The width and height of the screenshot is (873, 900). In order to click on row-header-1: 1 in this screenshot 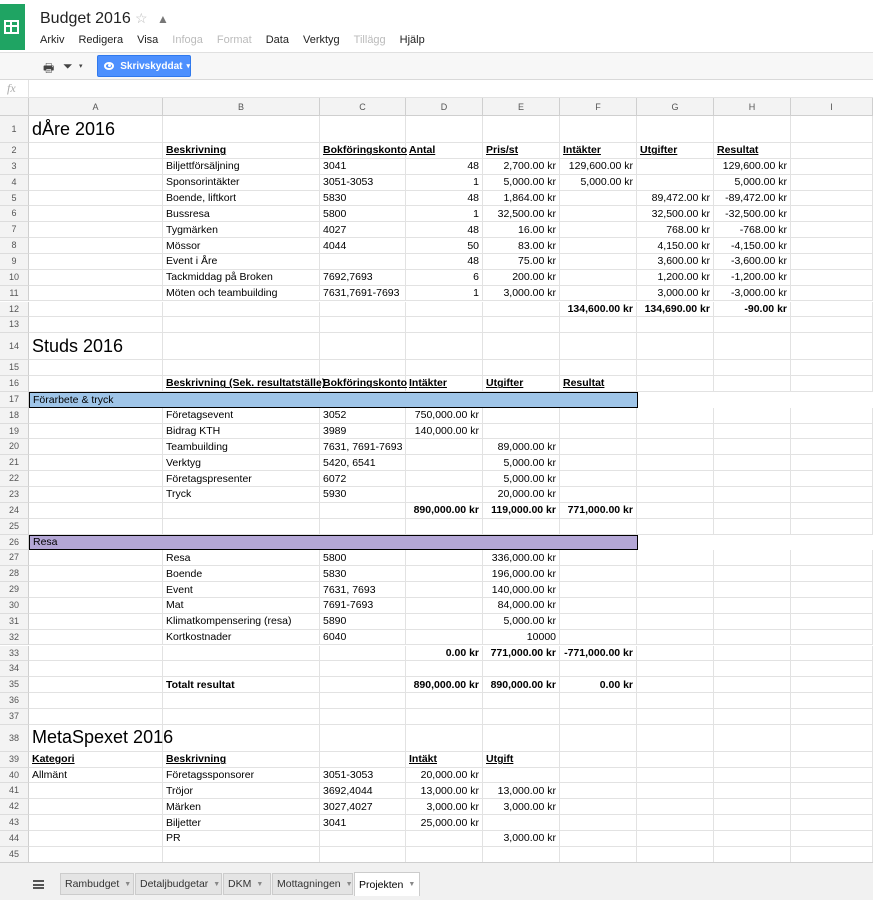, I will do `click(14, 129)`.